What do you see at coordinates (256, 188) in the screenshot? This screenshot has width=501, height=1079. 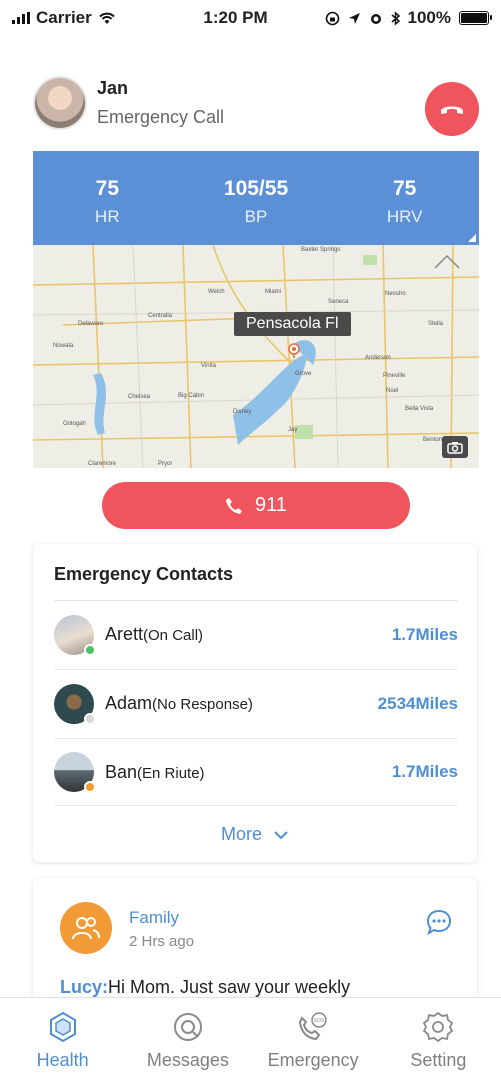 I see `vital-value: 105/55` at bounding box center [256, 188].